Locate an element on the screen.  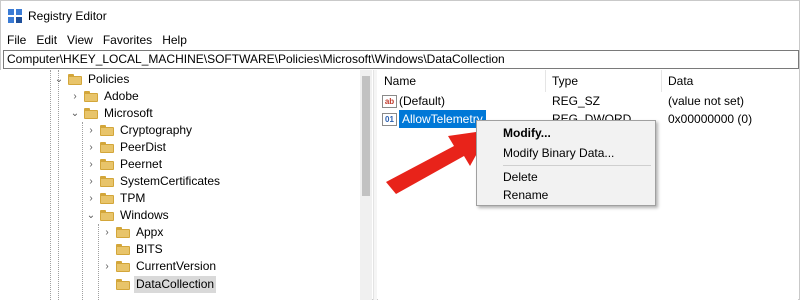
value-type: REG_SZ is located at coordinates (576, 101).